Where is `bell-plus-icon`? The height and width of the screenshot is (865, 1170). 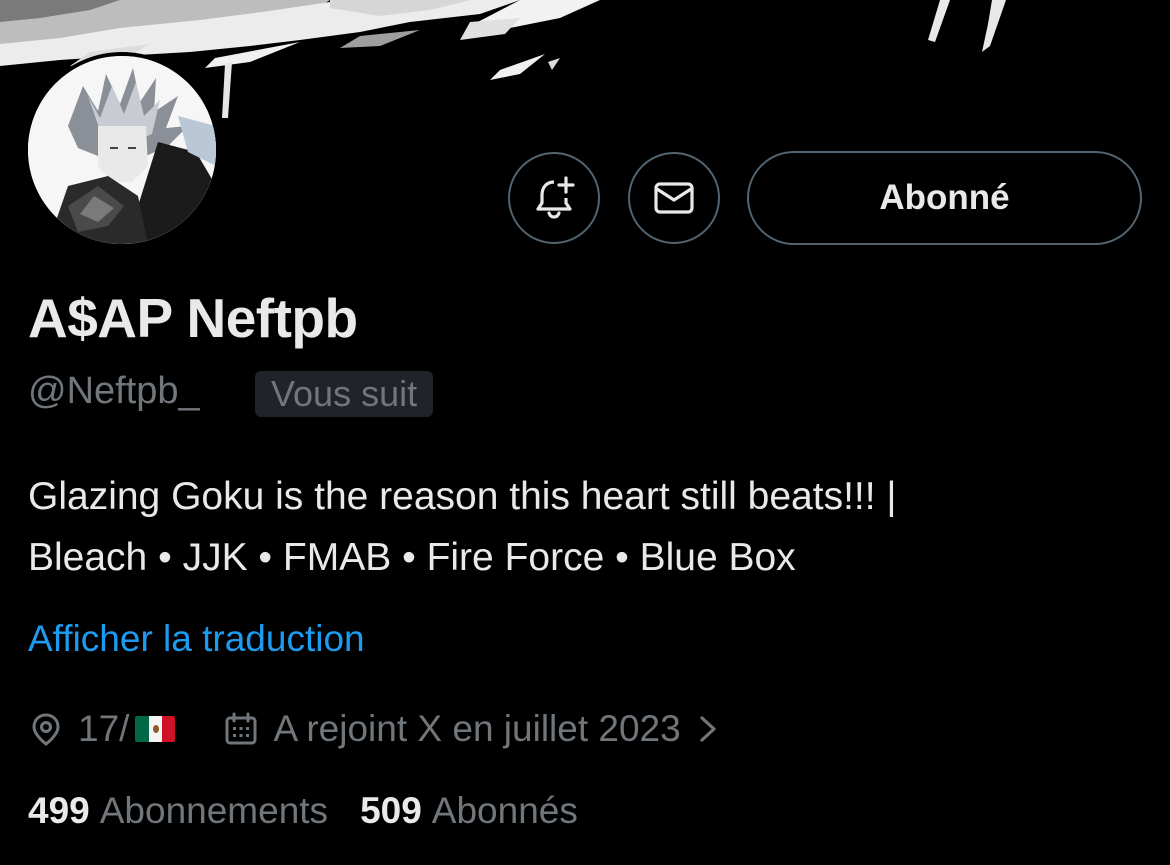 bell-plus-icon is located at coordinates (555, 197).